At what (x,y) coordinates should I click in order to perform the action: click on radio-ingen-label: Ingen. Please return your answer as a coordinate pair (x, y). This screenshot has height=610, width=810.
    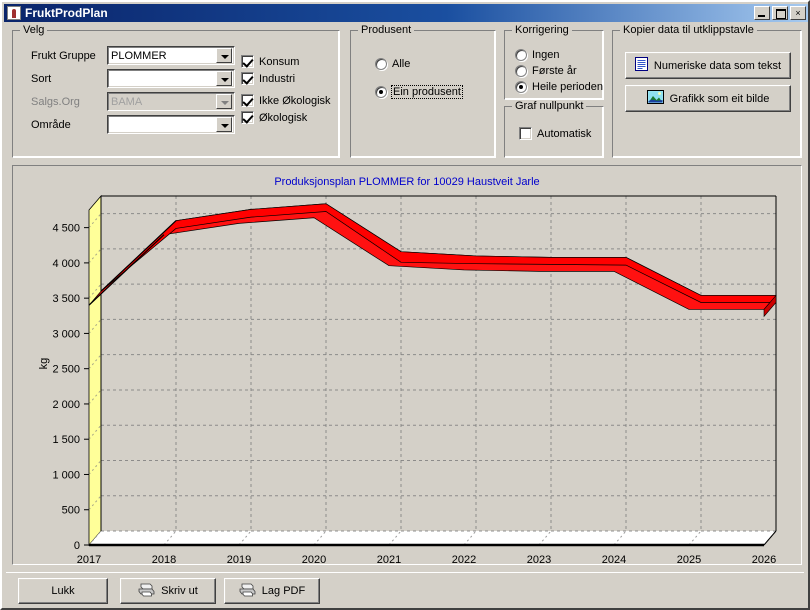
    Looking at the image, I should click on (546, 55).